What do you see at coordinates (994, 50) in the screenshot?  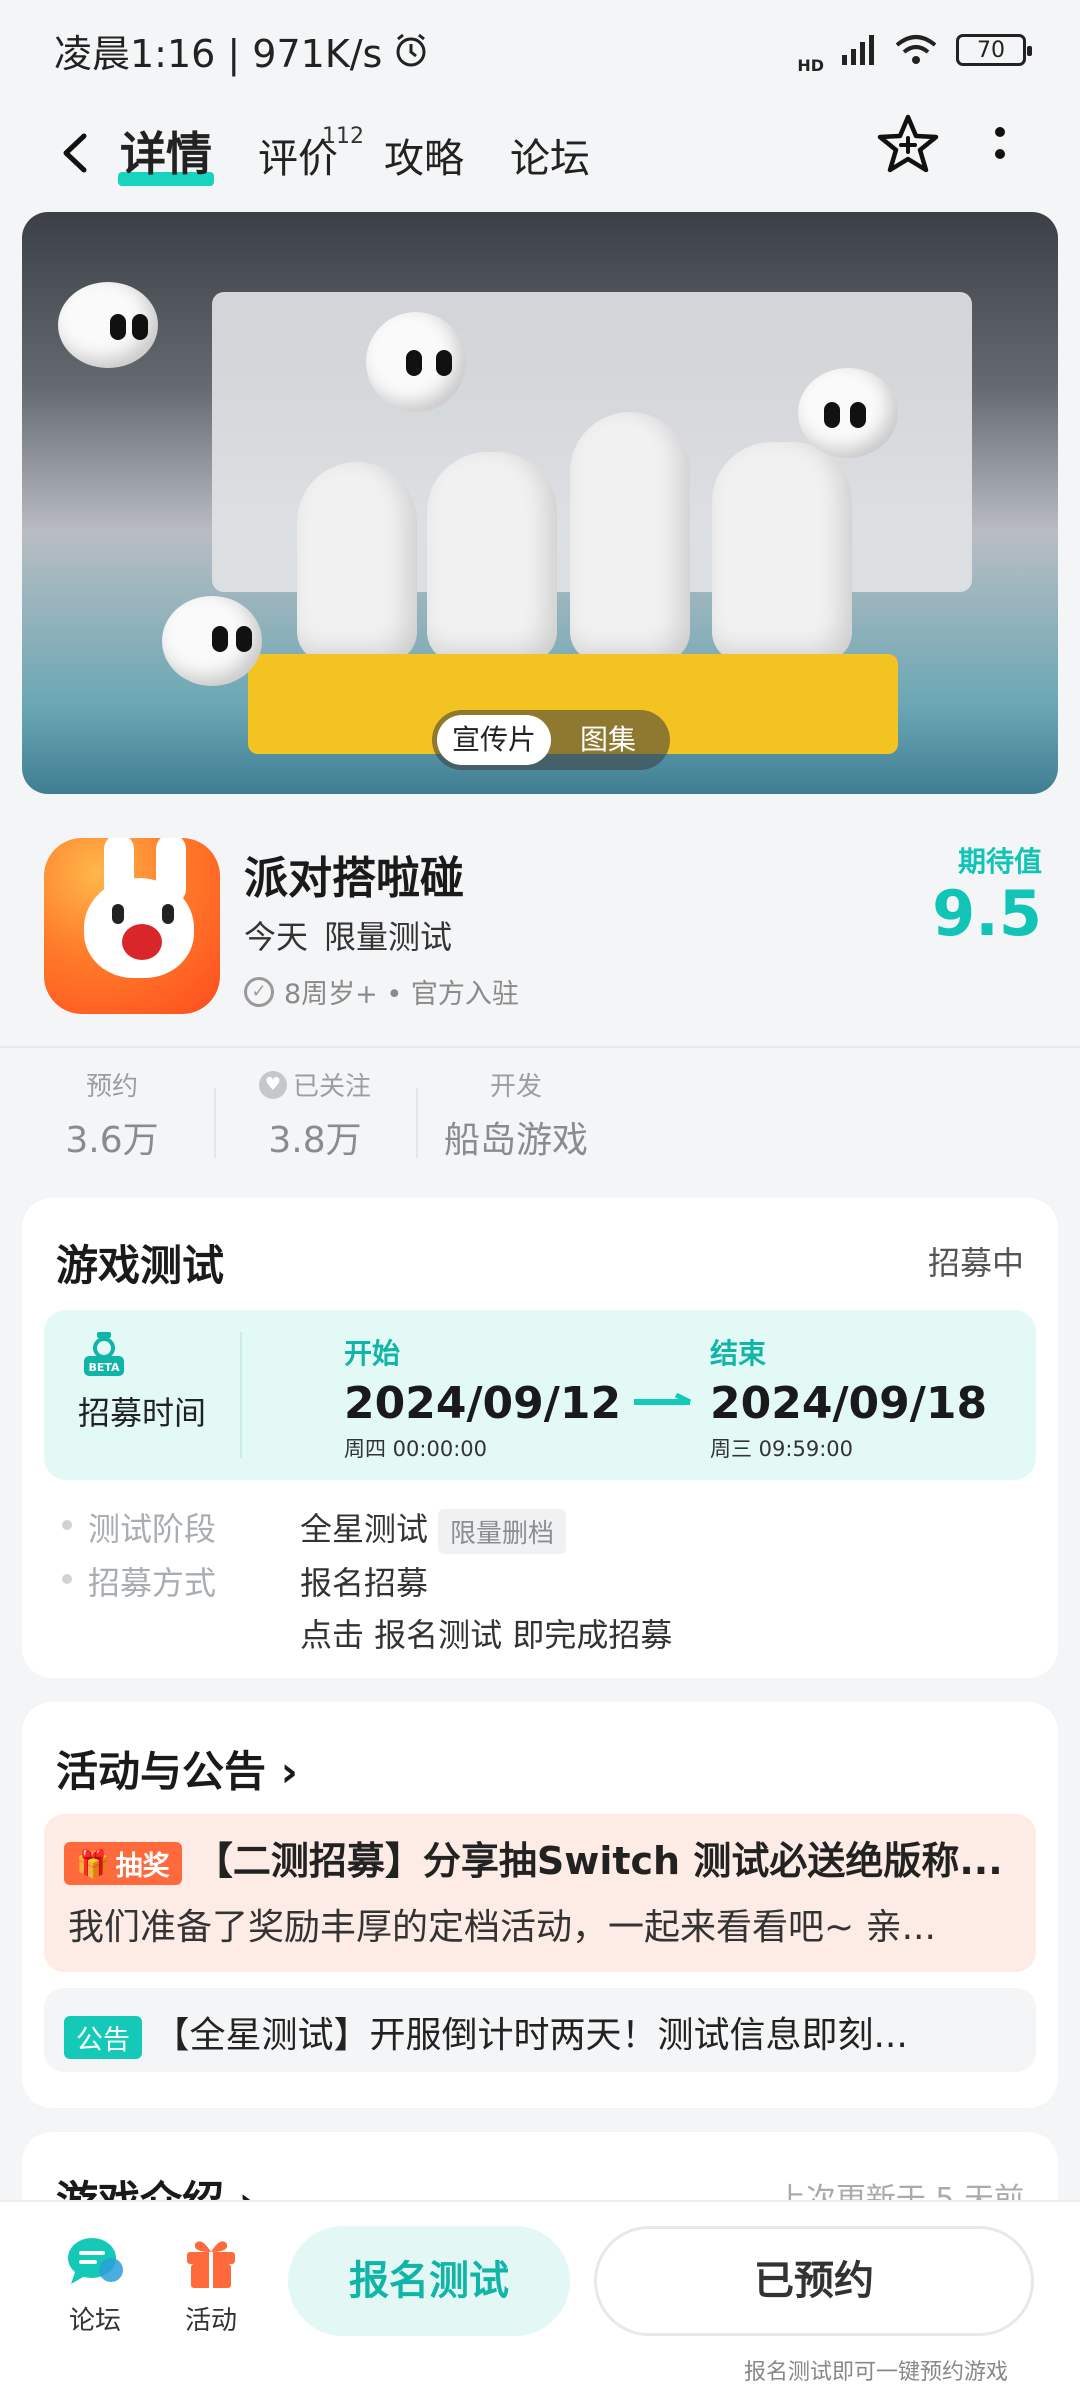 I see `battery-indicator: 70` at bounding box center [994, 50].